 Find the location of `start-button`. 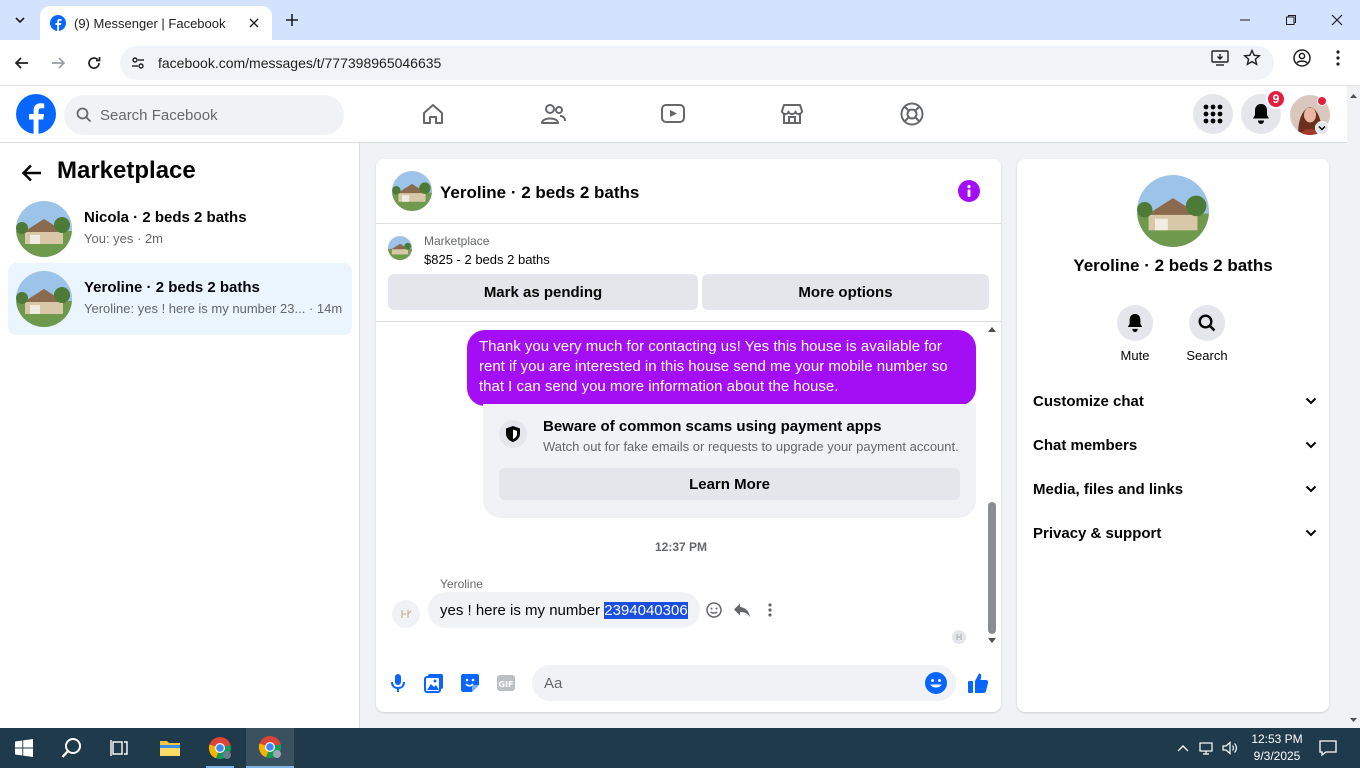

start-button is located at coordinates (24, 748).